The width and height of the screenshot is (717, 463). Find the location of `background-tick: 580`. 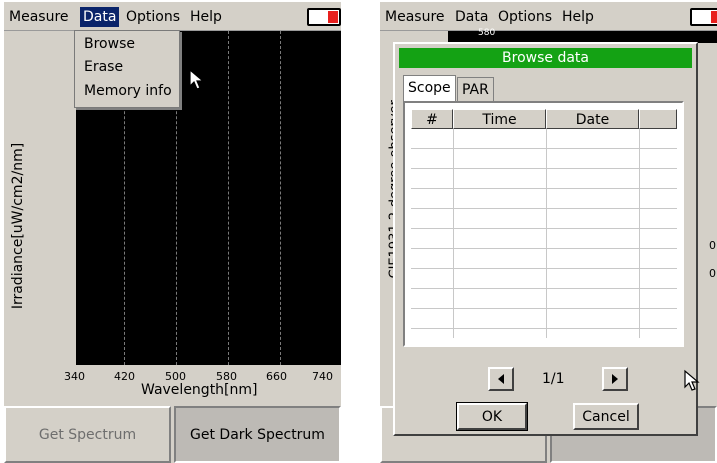

background-tick: 580 is located at coordinates (487, 33).